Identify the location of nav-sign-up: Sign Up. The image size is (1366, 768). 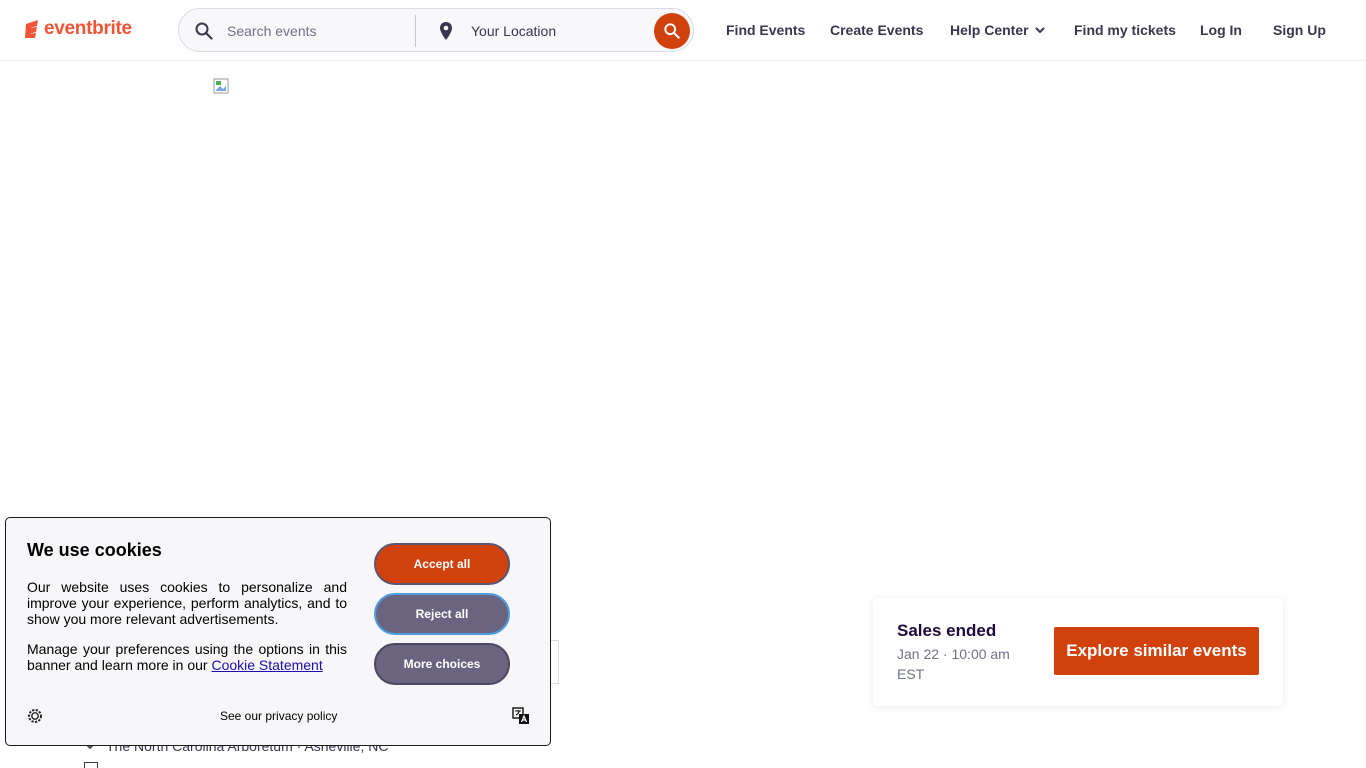
(1299, 30).